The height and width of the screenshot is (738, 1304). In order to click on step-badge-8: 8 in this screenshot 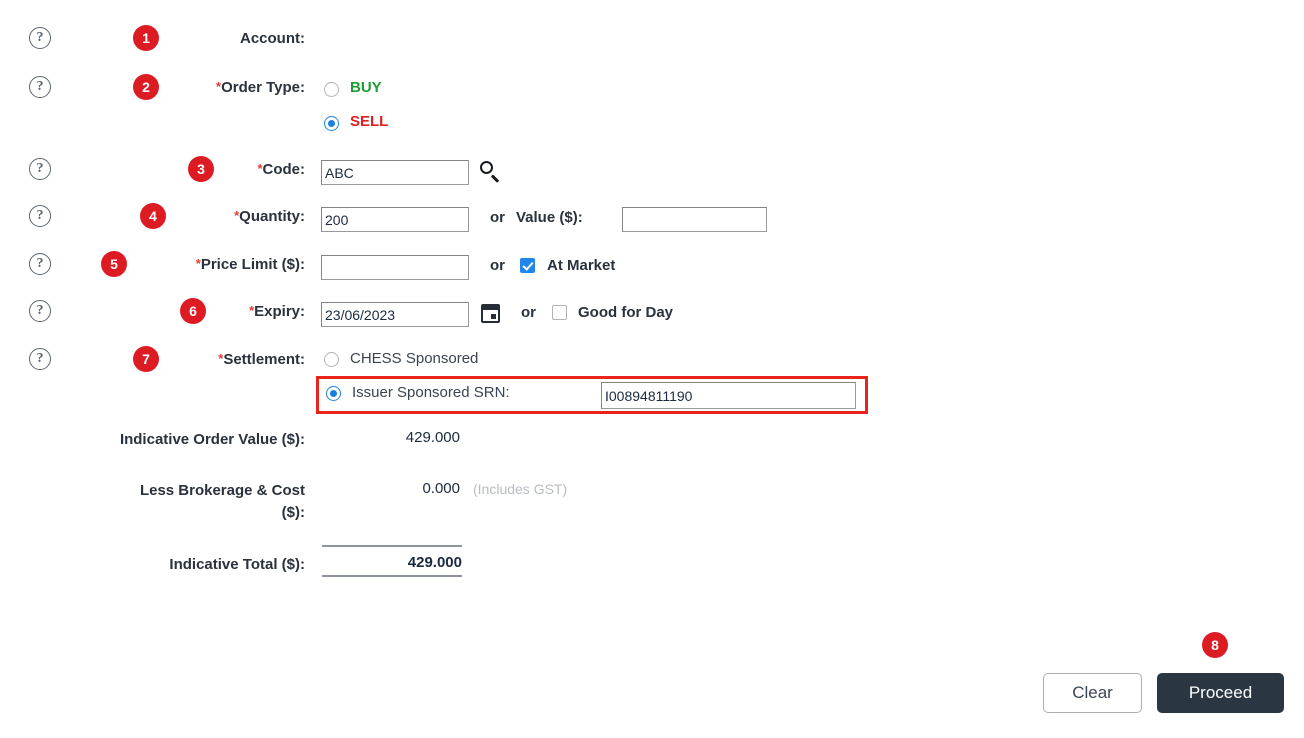, I will do `click(1215, 645)`.